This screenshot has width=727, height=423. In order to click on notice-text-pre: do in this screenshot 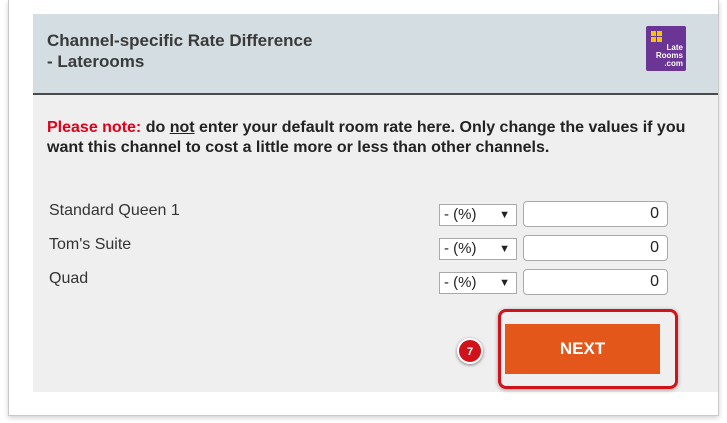, I will do `click(155, 127)`.